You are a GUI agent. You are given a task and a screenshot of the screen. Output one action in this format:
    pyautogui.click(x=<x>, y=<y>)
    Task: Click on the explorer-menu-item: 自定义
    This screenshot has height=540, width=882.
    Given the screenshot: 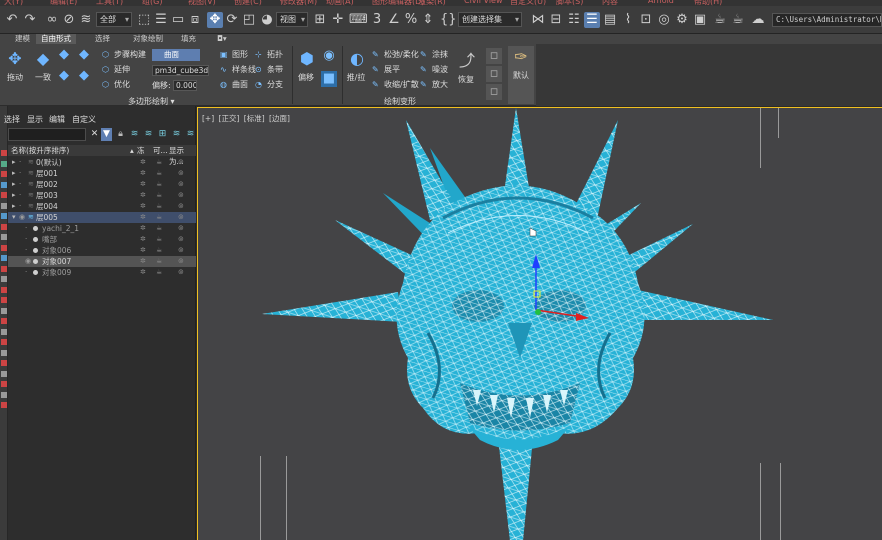 What is the action you would take?
    pyautogui.click(x=84, y=119)
    